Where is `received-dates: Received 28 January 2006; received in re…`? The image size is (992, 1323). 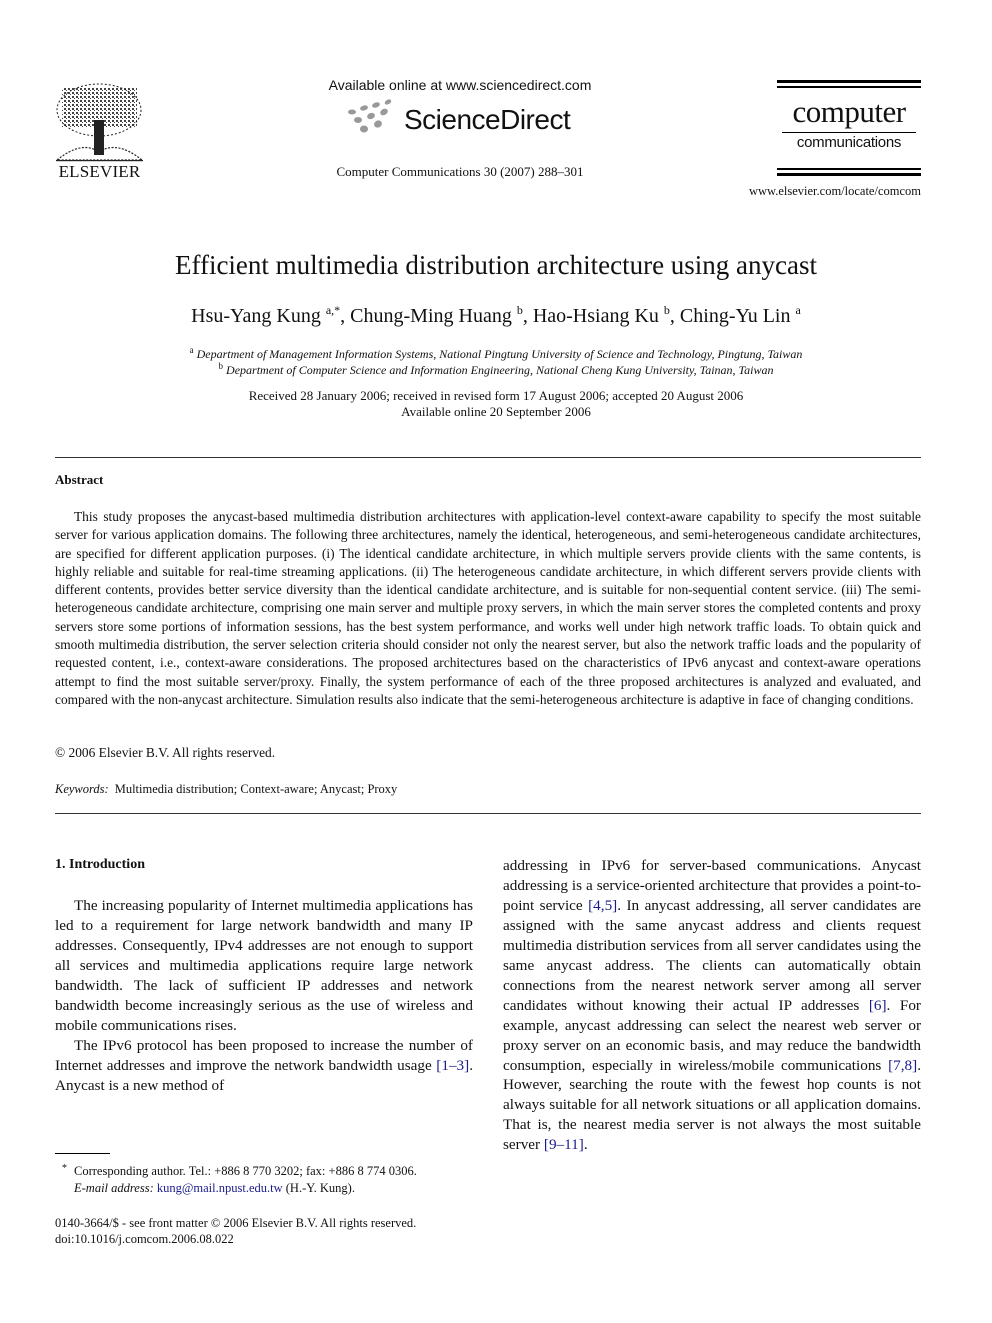
received-dates: Received 28 January 2006; received in re… is located at coordinates (496, 395).